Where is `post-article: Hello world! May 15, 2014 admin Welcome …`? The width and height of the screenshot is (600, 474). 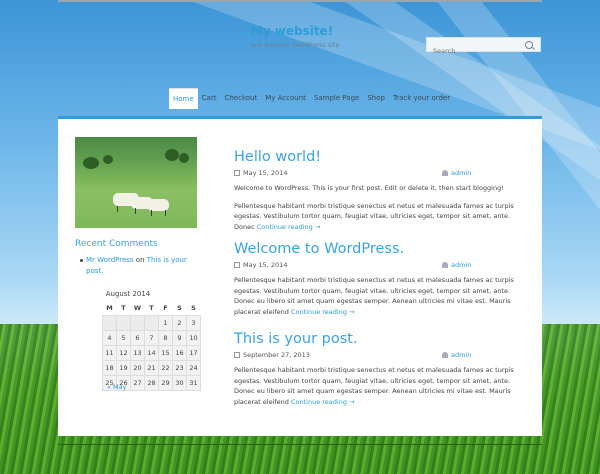 post-article: Hello world! May 15, 2014 admin Welcome … is located at coordinates (378, 190).